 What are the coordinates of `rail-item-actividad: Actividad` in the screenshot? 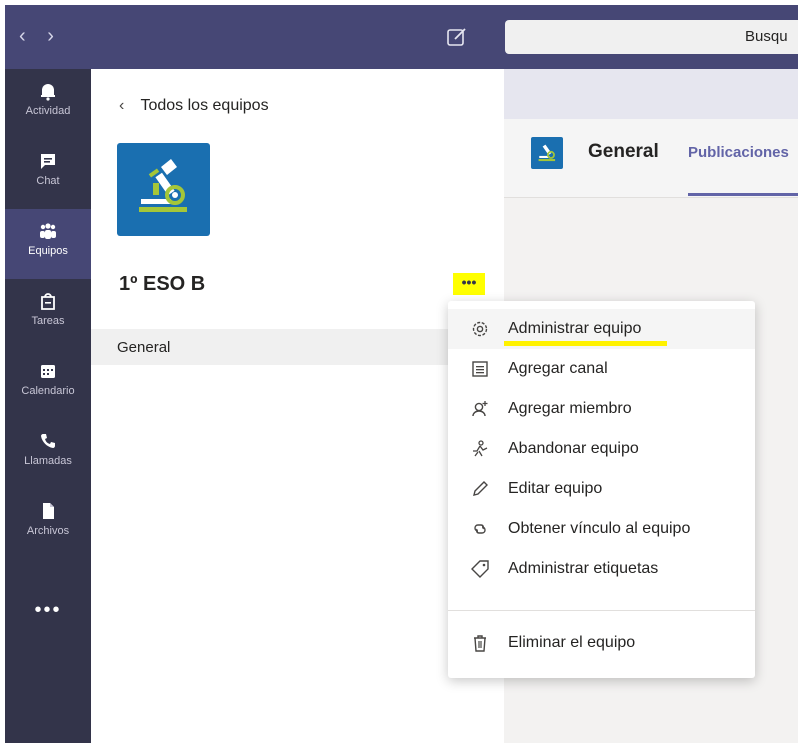 It's located at (48, 104).